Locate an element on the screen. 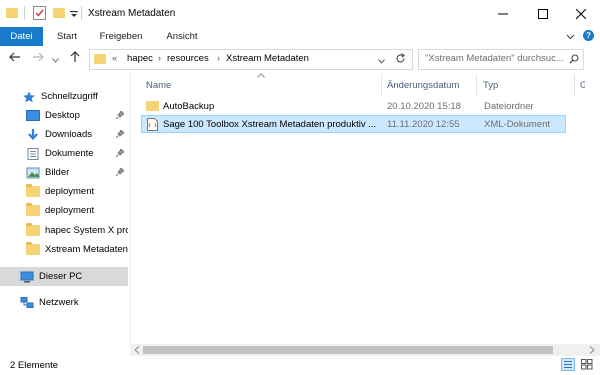 The image size is (600, 375). sidebar-item-label: Desktop is located at coordinates (62, 115).